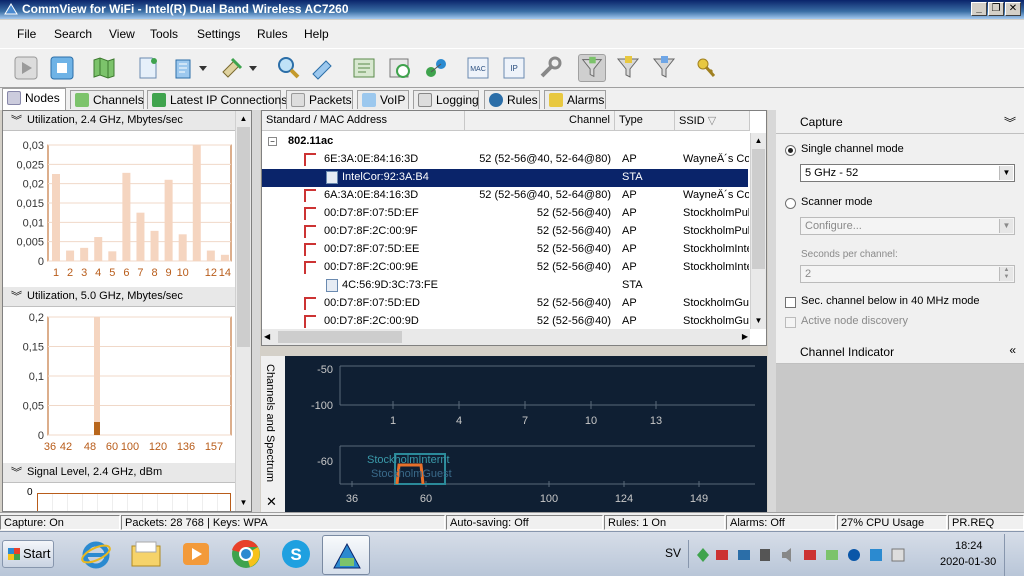  I want to click on internet-explorer-icon, so click(96, 554).